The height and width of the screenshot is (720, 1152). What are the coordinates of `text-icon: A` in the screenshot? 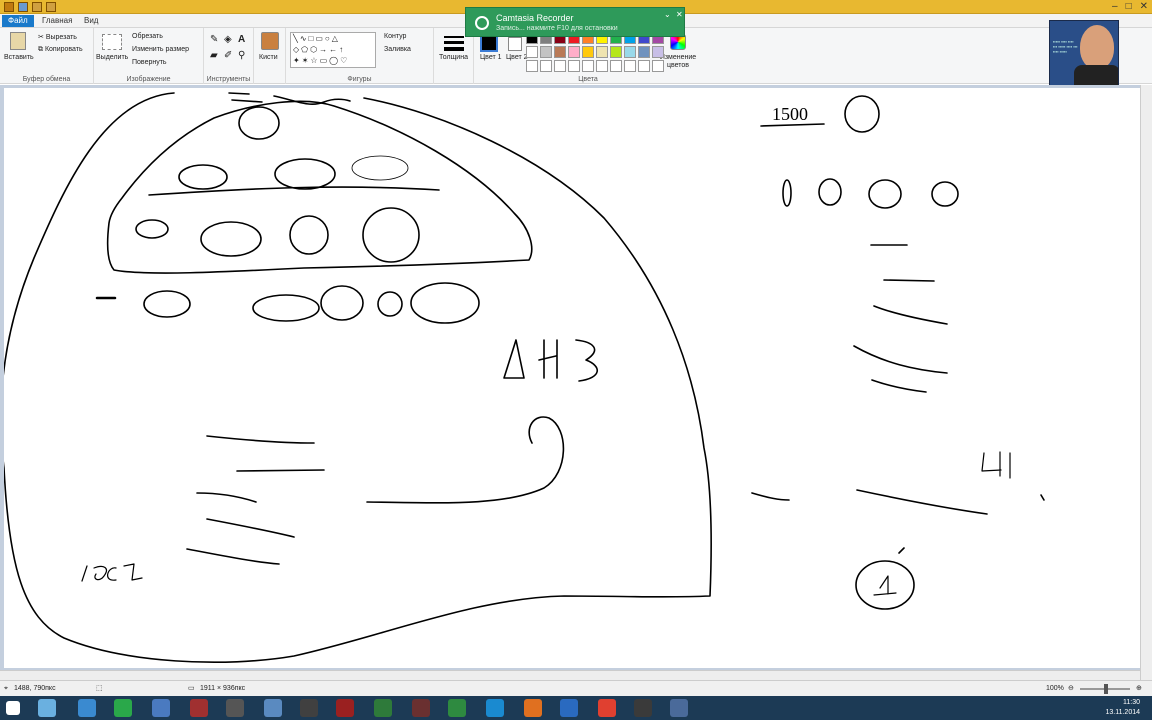 It's located at (241, 39).